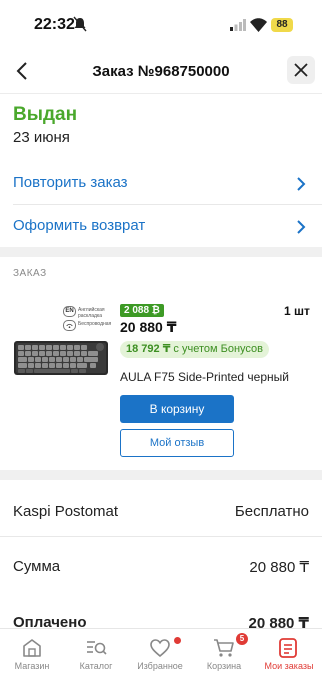  What do you see at coordinates (61, 341) in the screenshot?
I see `product-image` at bounding box center [61, 341].